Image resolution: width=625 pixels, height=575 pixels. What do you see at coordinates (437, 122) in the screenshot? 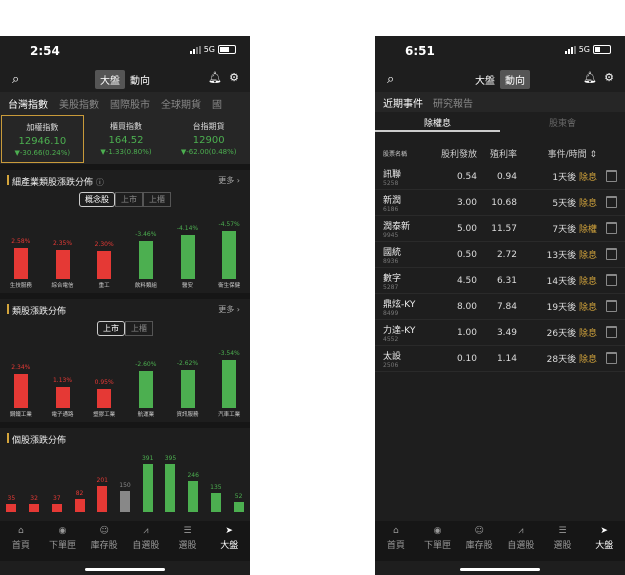
I see `event-tab: 除權息` at bounding box center [437, 122].